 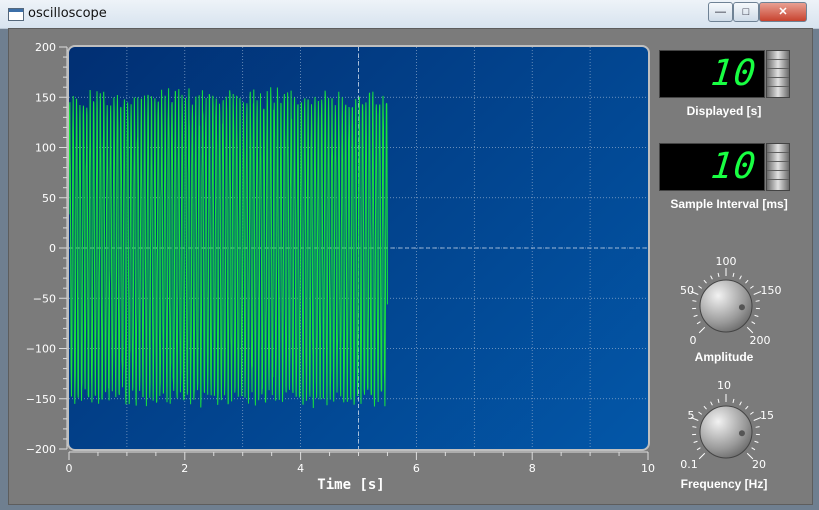 What do you see at coordinates (41, 449) in the screenshot?
I see `y-tick-label: −200` at bounding box center [41, 449].